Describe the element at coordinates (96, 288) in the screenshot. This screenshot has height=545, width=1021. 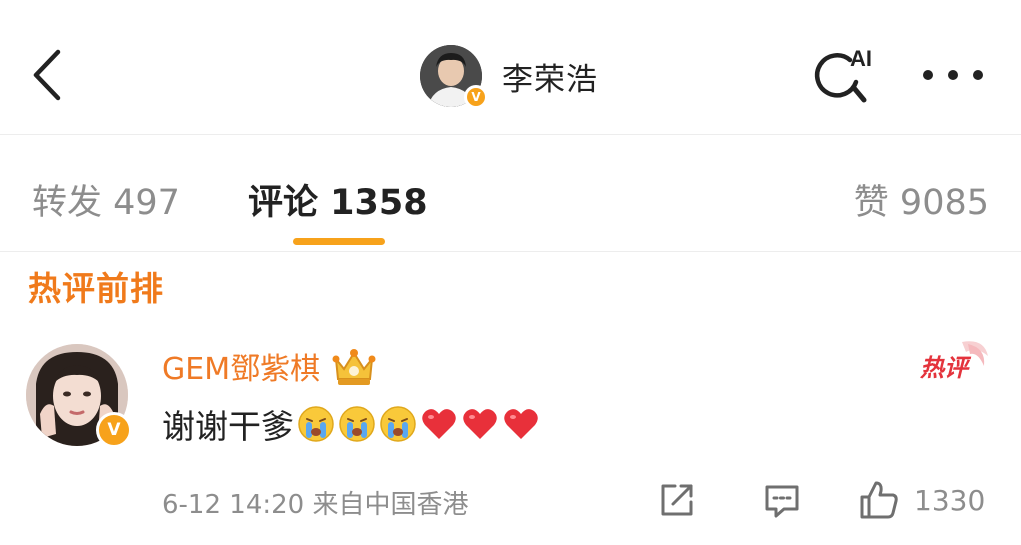
I see `section-title: 热评前排` at that location.